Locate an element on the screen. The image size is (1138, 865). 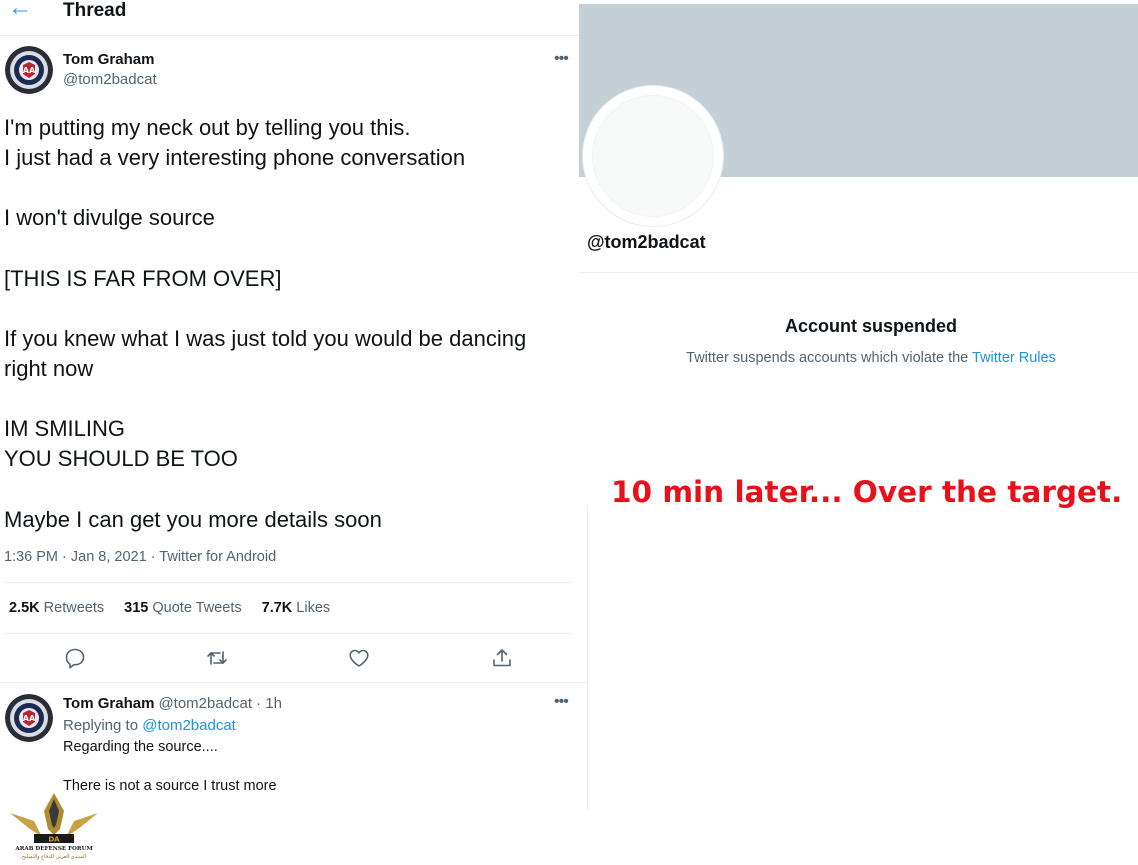
tweet-line: IM SMILING is located at coordinates (65, 429).